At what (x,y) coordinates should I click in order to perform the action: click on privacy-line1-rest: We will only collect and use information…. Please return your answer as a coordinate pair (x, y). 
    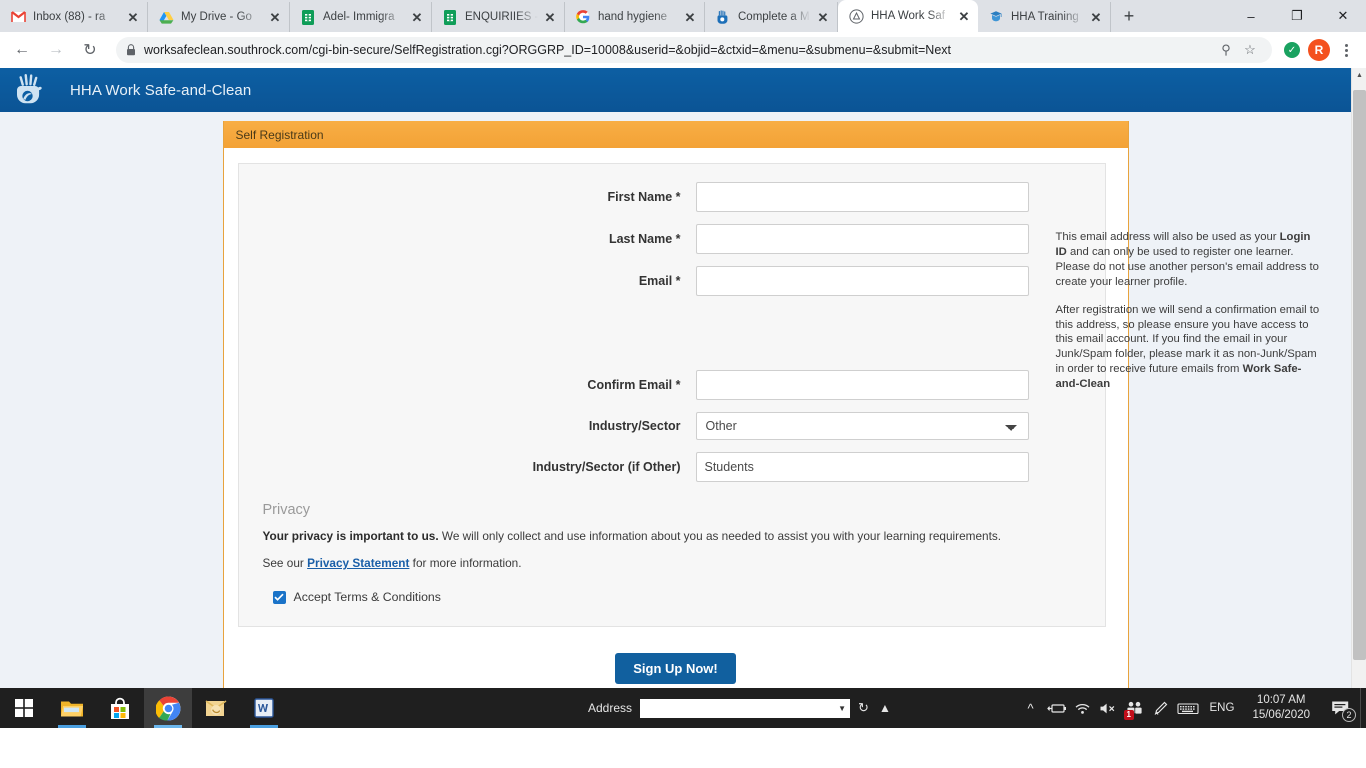
    Looking at the image, I should click on (720, 536).